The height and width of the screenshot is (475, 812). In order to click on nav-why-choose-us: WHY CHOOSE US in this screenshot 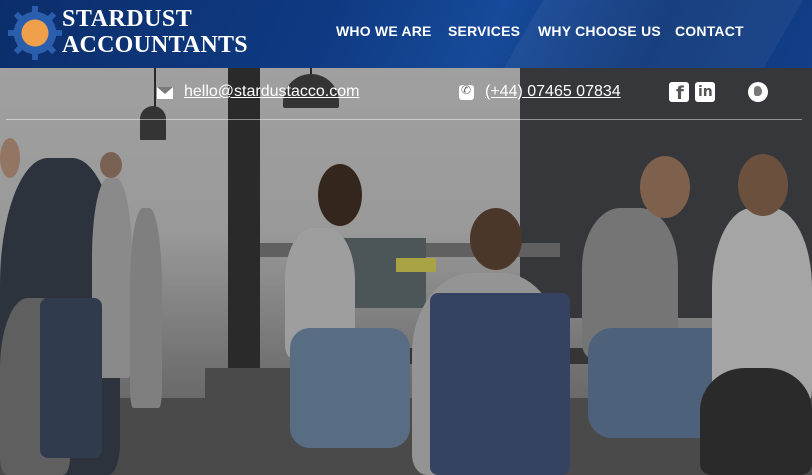, I will do `click(599, 31)`.